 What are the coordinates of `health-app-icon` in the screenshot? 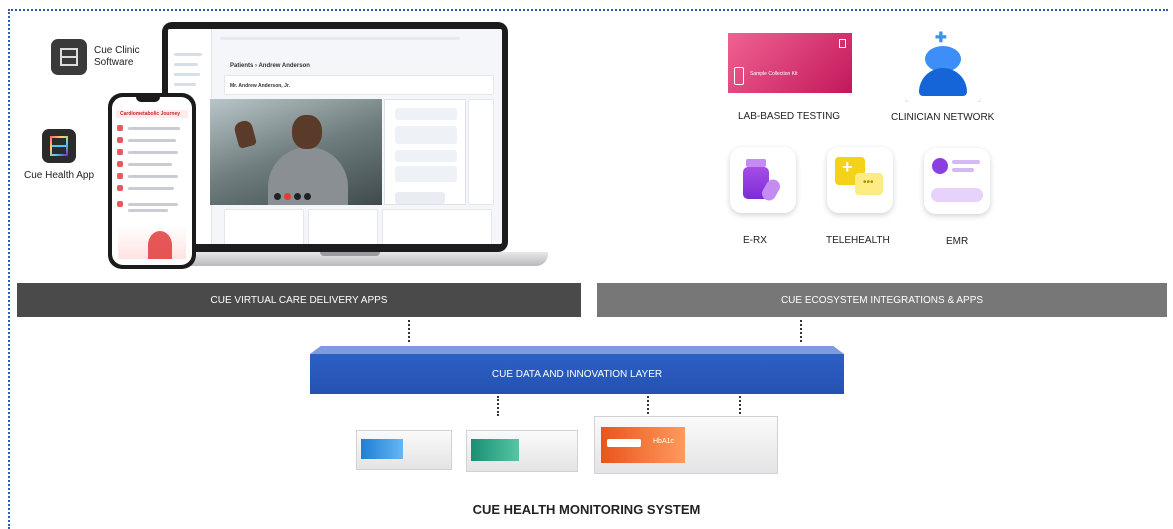 It's located at (59, 146).